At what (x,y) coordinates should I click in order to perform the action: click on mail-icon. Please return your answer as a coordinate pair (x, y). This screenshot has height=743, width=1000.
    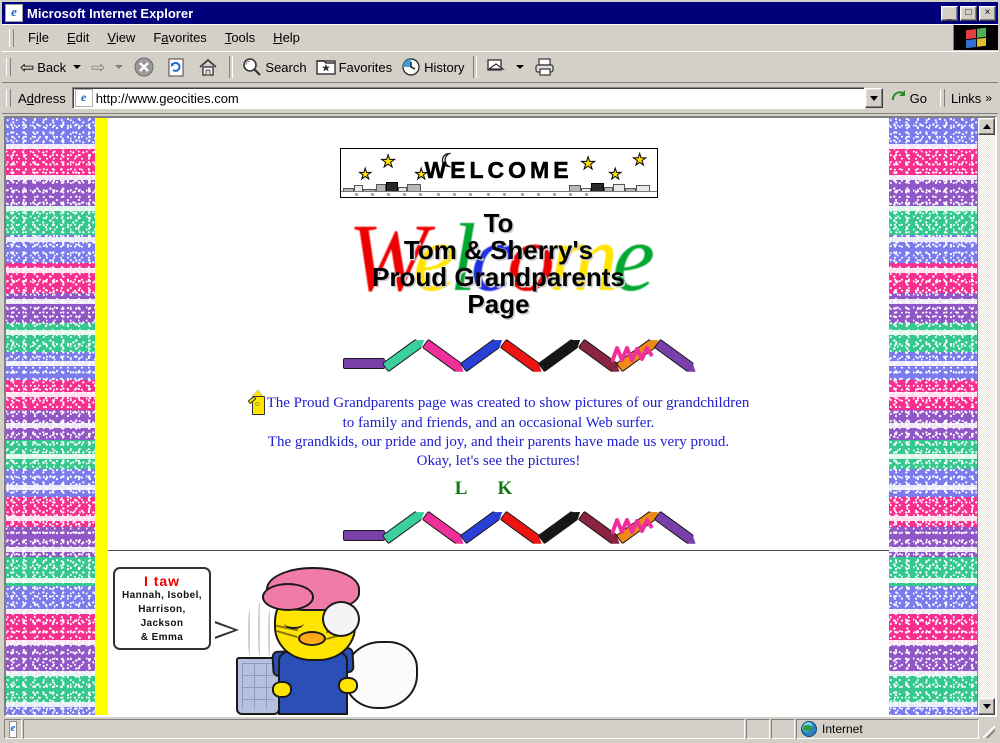
    Looking at the image, I should click on (496, 67).